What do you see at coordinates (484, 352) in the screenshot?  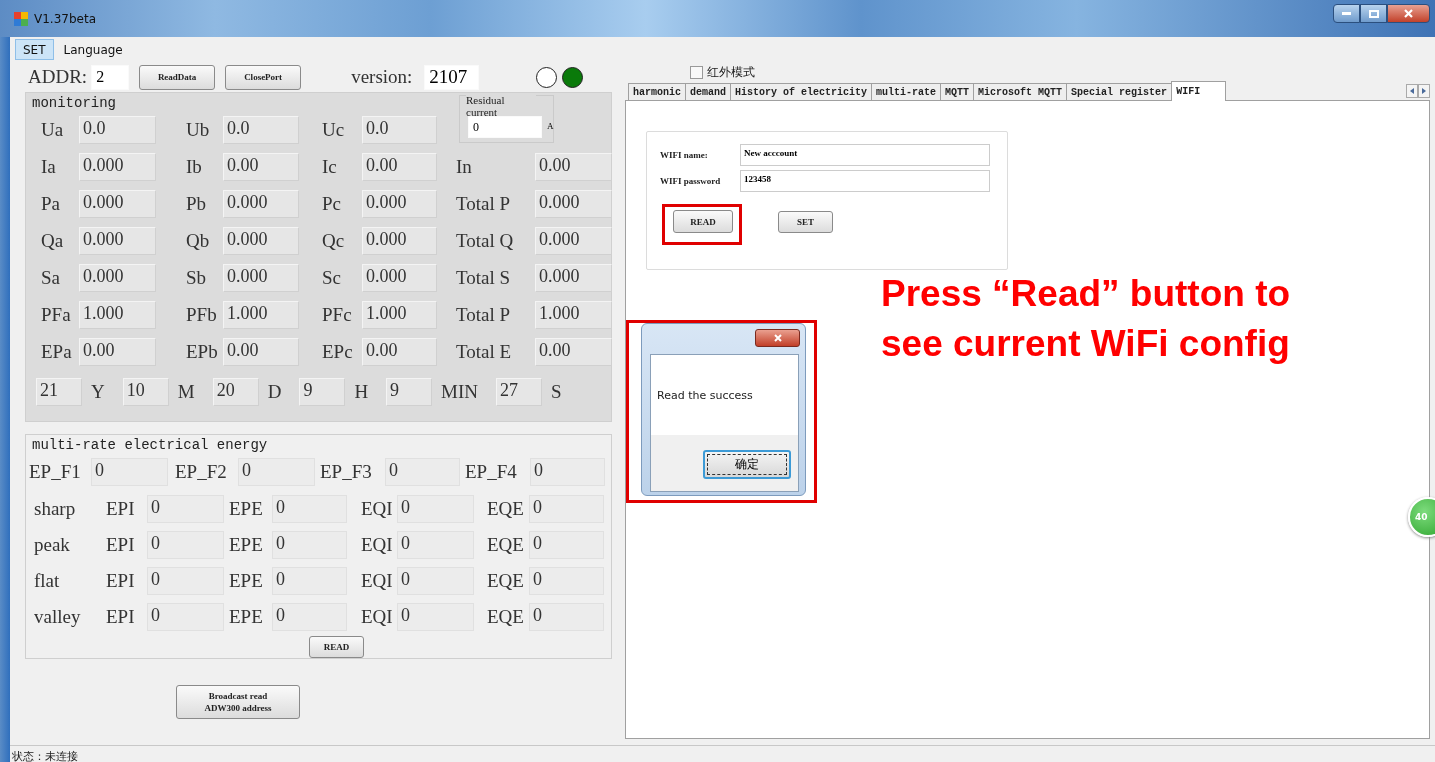 I see `measure-label: Total E` at bounding box center [484, 352].